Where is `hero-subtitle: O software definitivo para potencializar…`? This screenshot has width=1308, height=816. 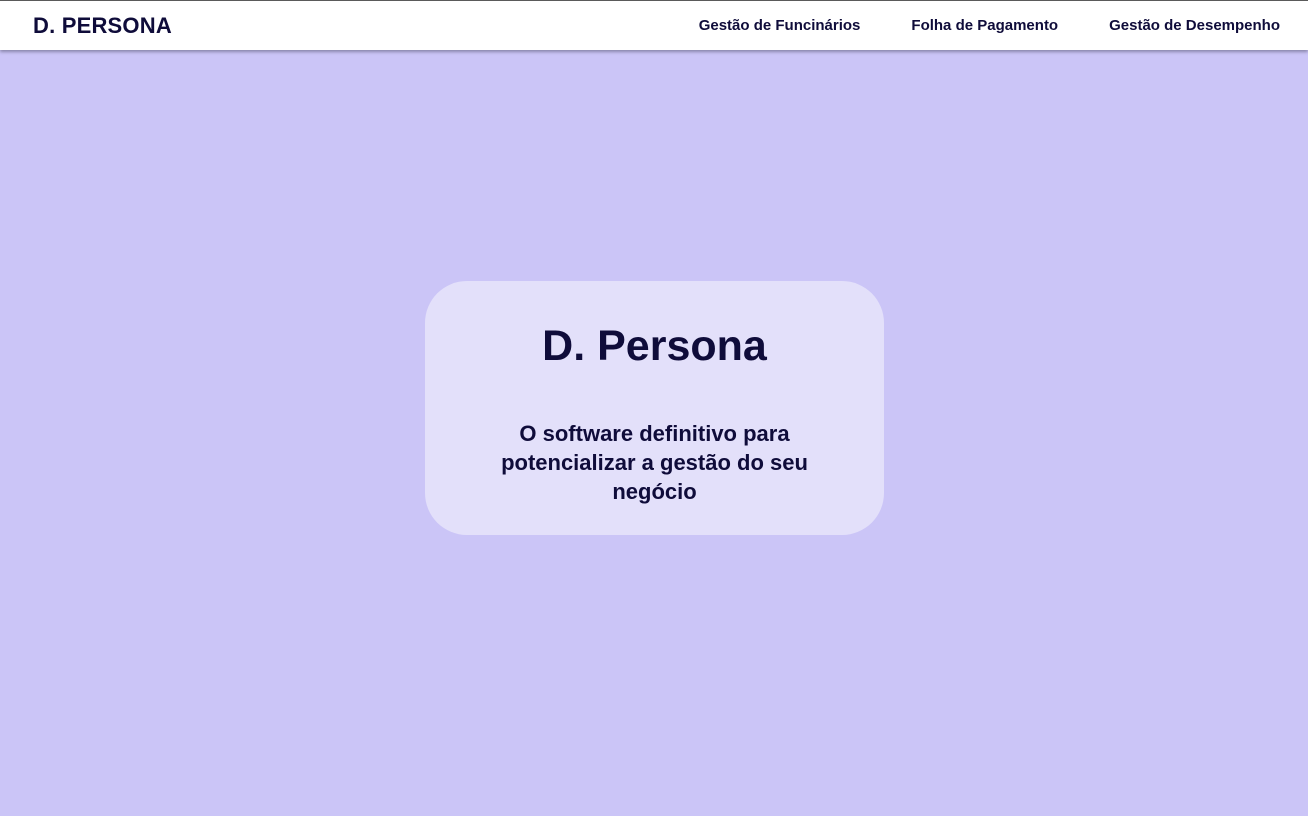
hero-subtitle: O software definitivo para potencializar… is located at coordinates (654, 462).